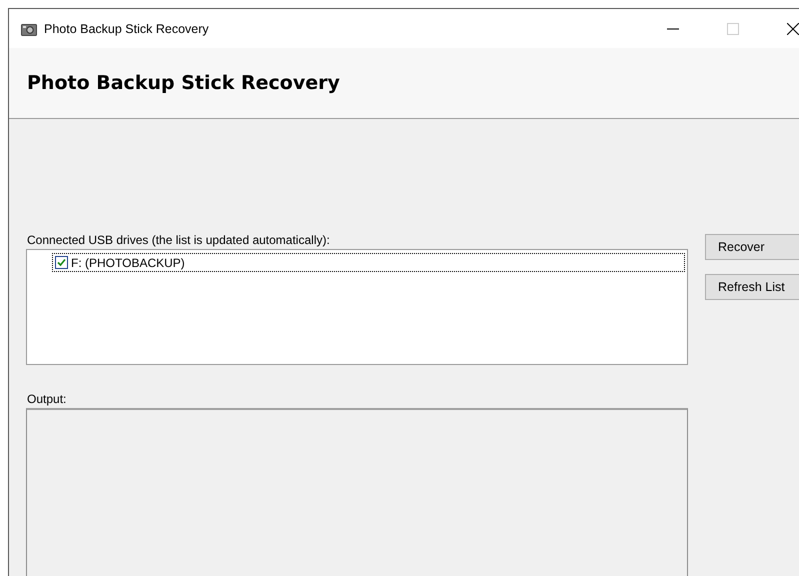 The image size is (799, 576). Describe the element at coordinates (29, 29) in the screenshot. I see `camera-icon` at that location.